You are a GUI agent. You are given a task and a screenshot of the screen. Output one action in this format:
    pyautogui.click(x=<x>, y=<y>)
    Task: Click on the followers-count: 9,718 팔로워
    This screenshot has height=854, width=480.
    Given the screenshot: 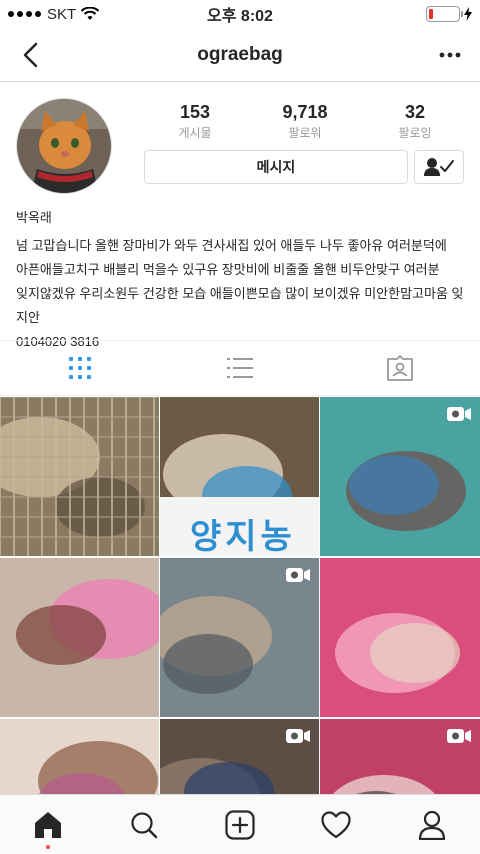 What is the action you would take?
    pyautogui.click(x=305, y=121)
    